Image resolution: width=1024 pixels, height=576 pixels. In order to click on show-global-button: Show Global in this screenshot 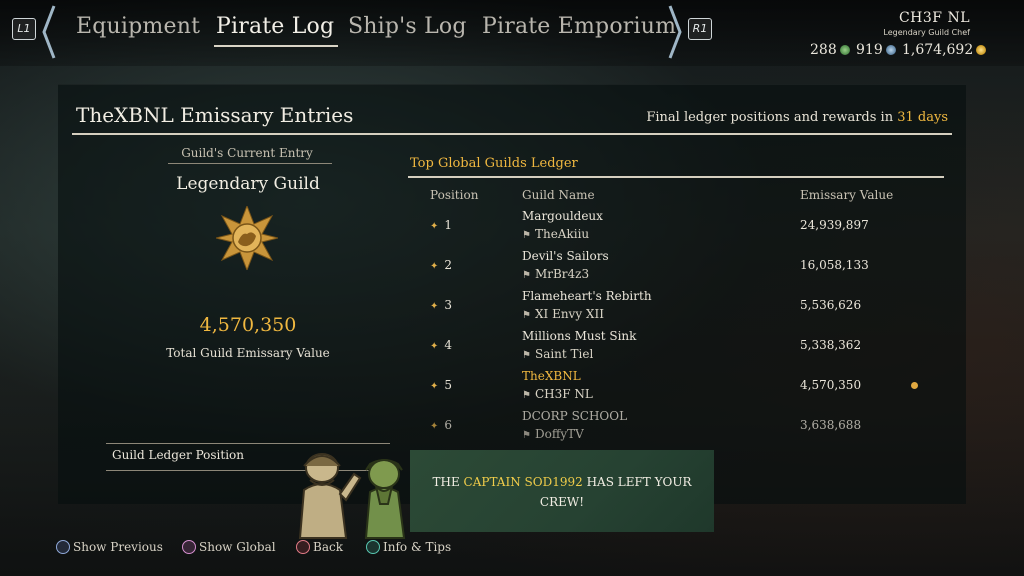, I will do `click(229, 547)`.